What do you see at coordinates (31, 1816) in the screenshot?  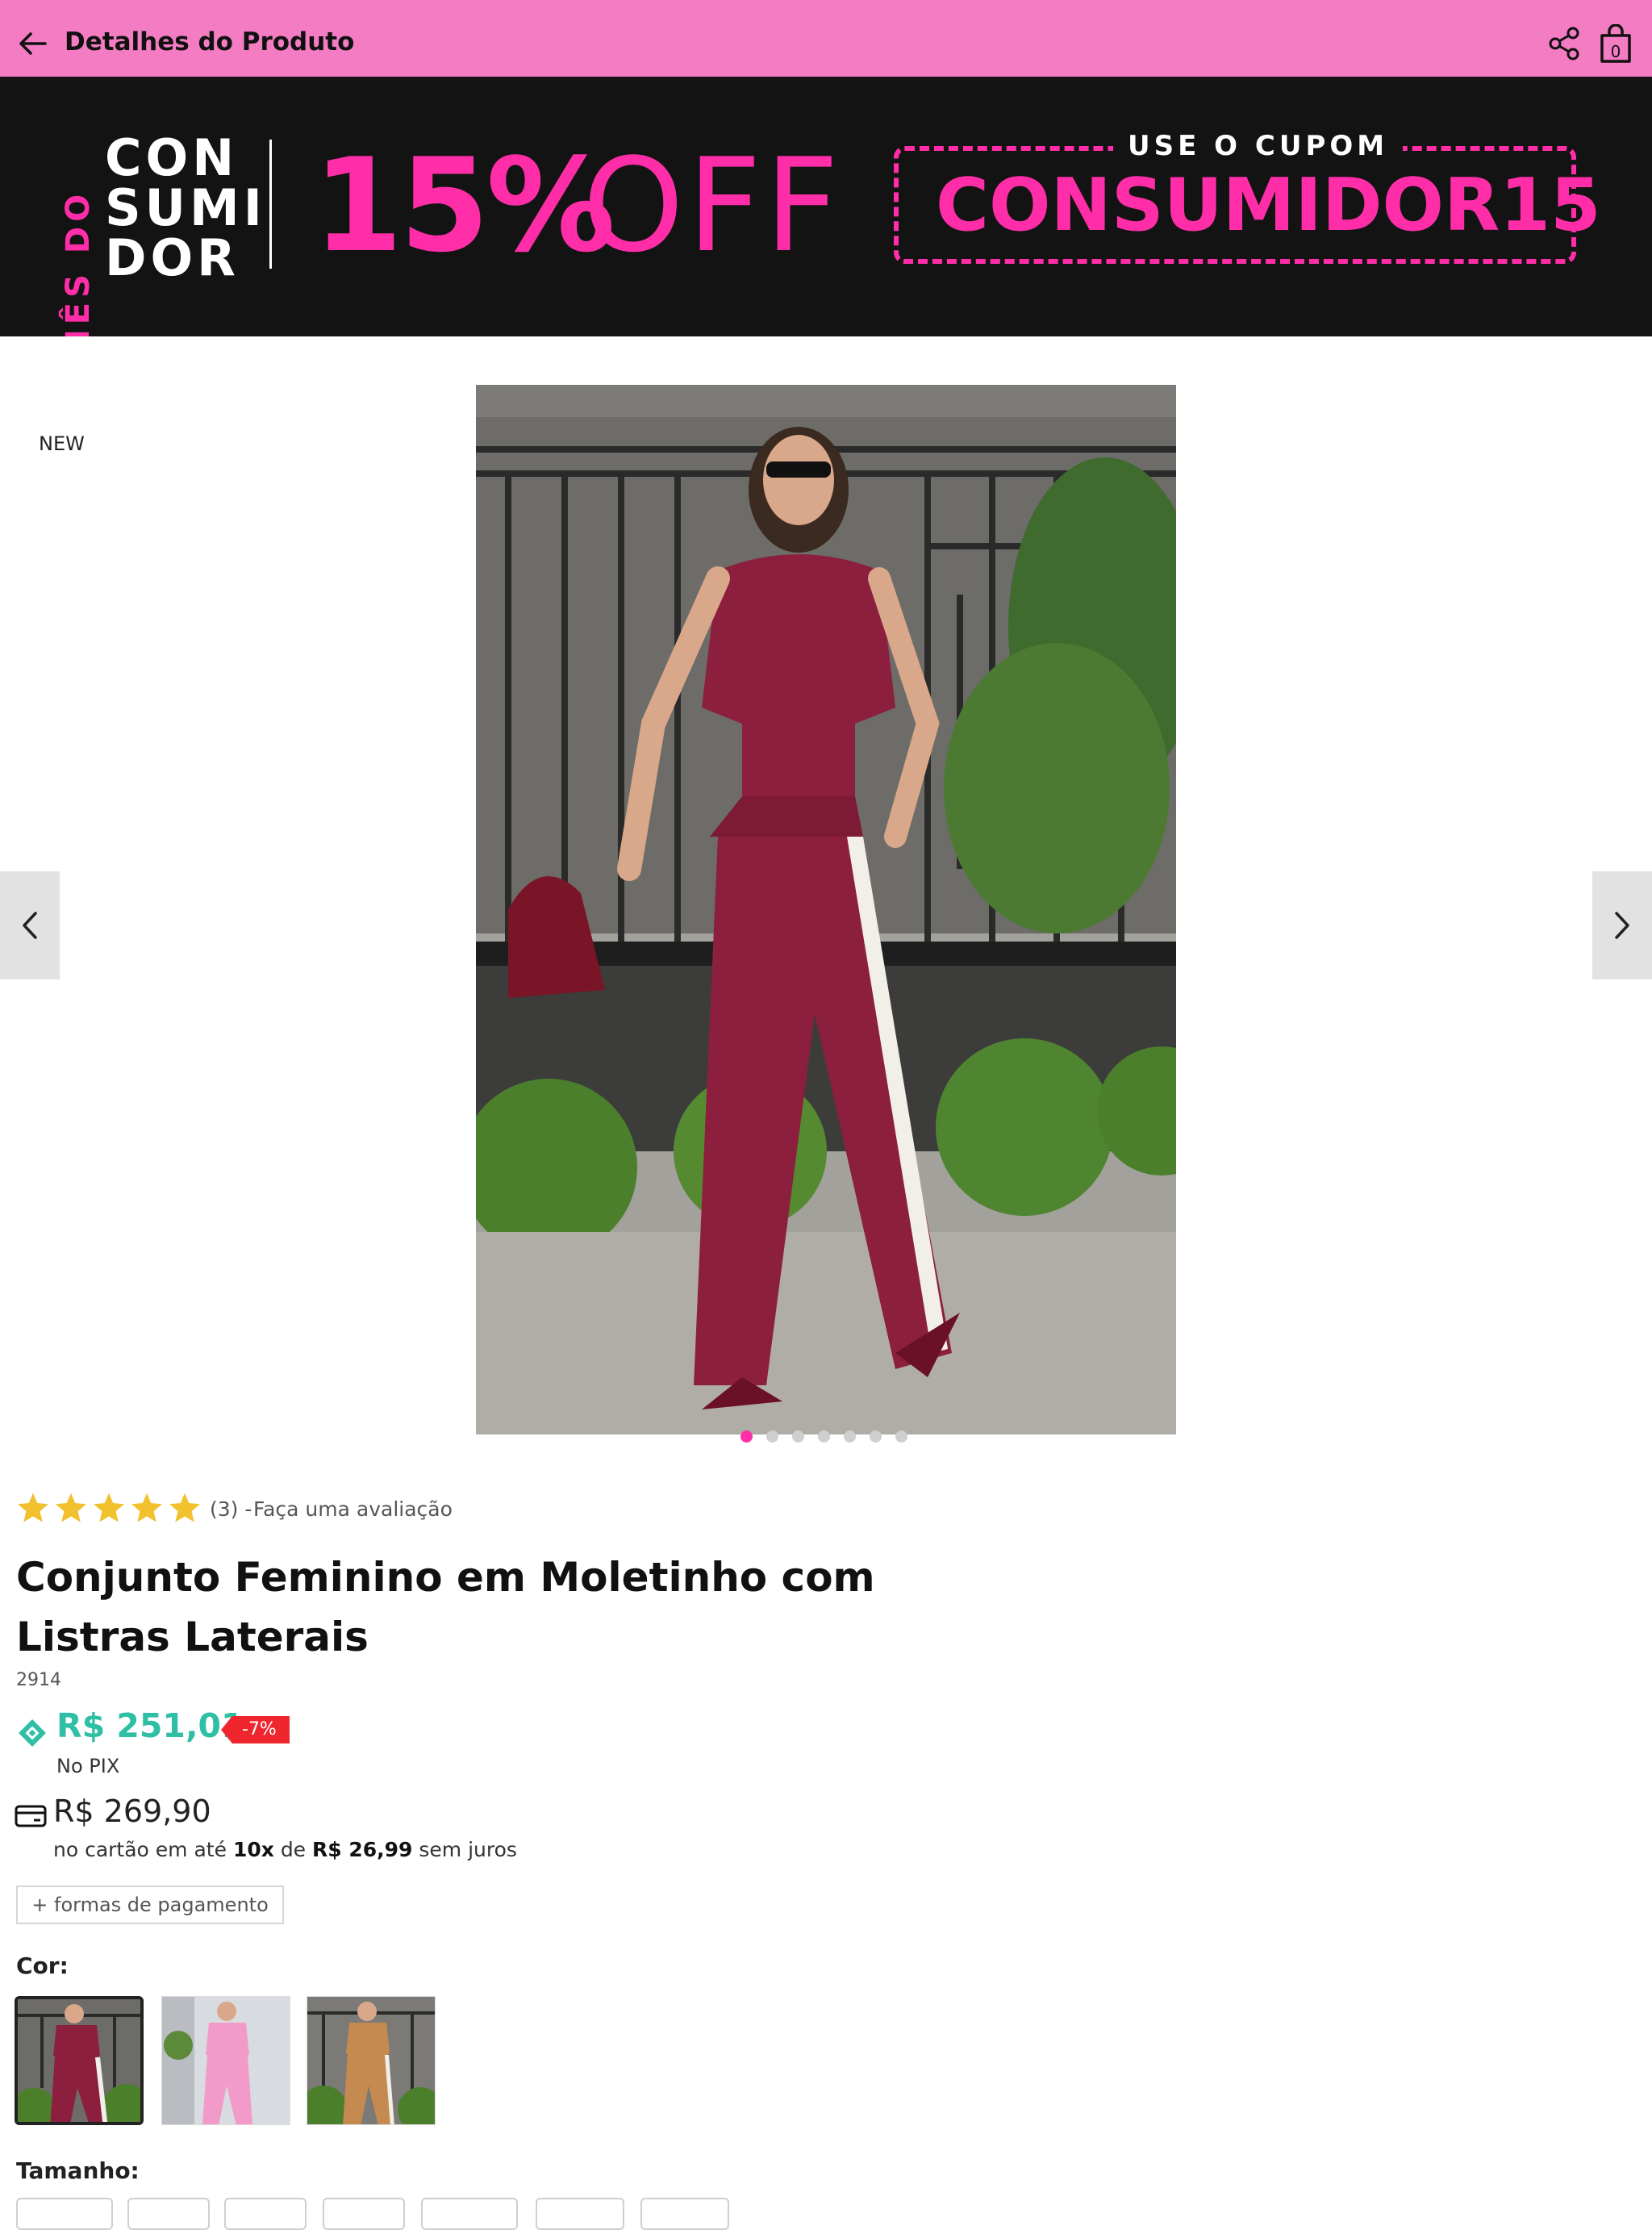 I see `credit-card-icon` at bounding box center [31, 1816].